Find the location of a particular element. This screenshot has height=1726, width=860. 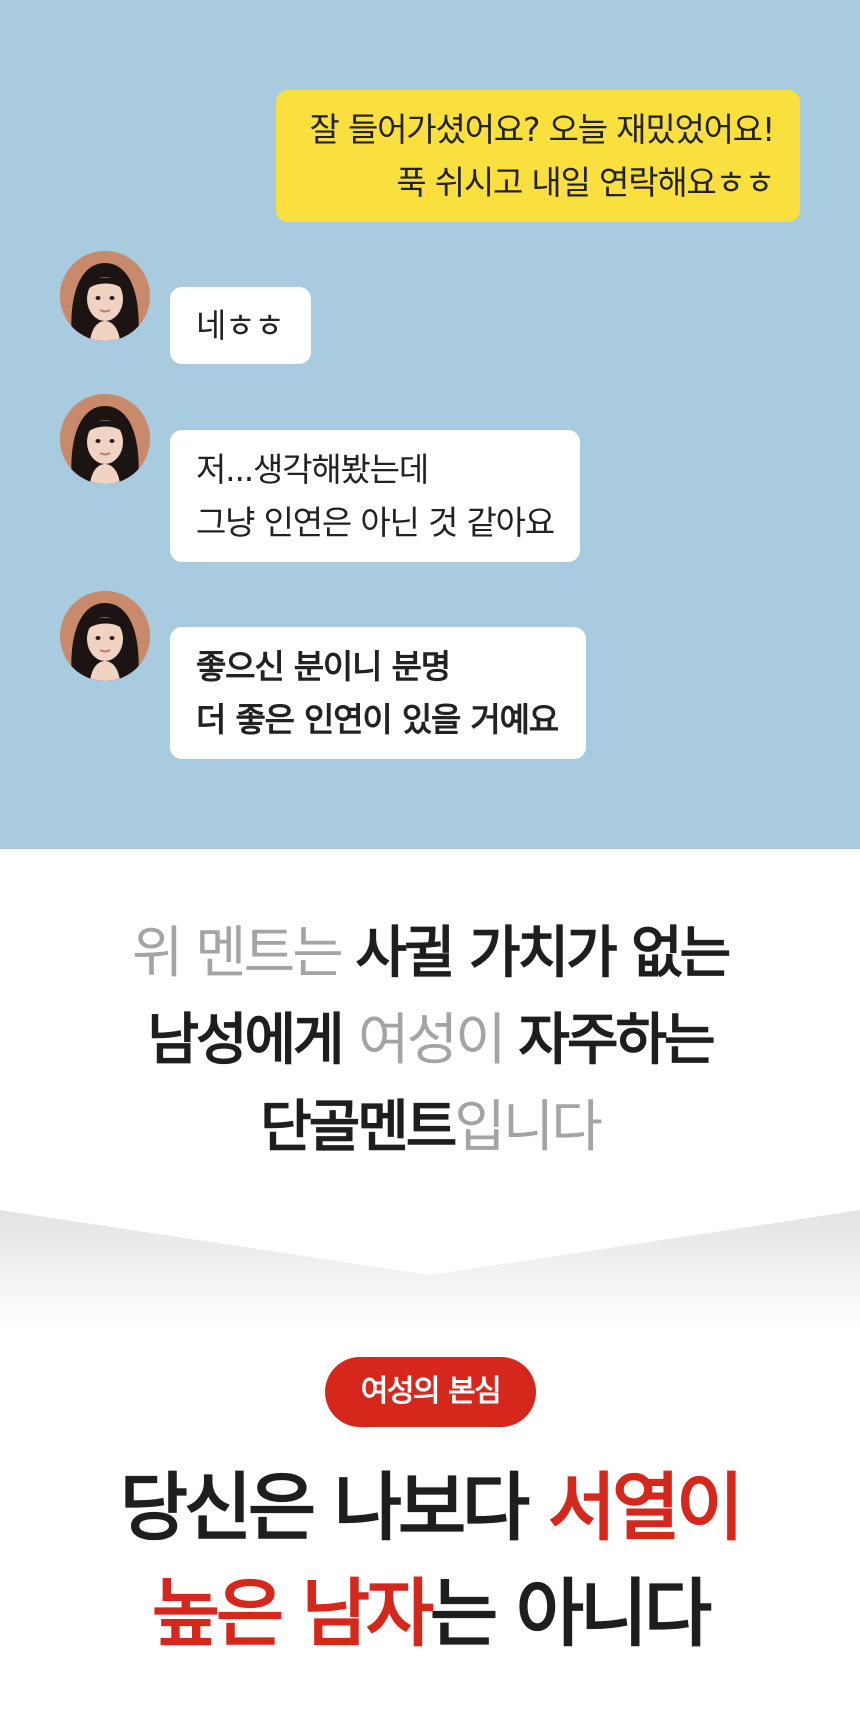

headline-line: 남성에게 여성이 자주하는 is located at coordinates (431, 1040).